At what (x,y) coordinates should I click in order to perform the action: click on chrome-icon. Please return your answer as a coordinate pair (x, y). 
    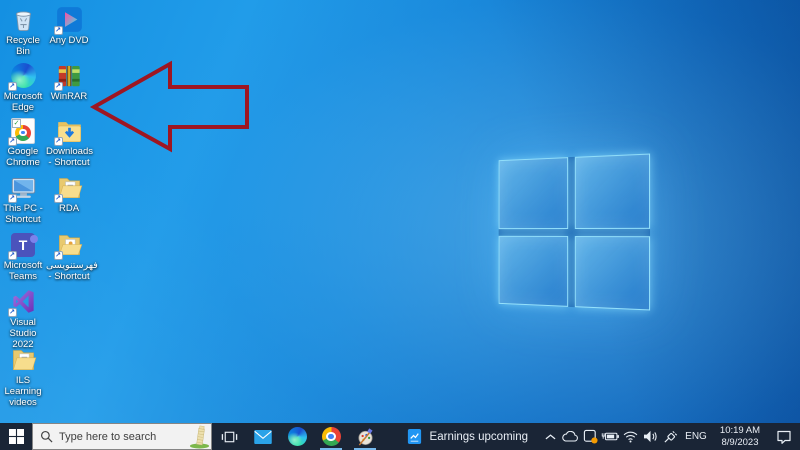
    Looking at the image, I should click on (331, 436).